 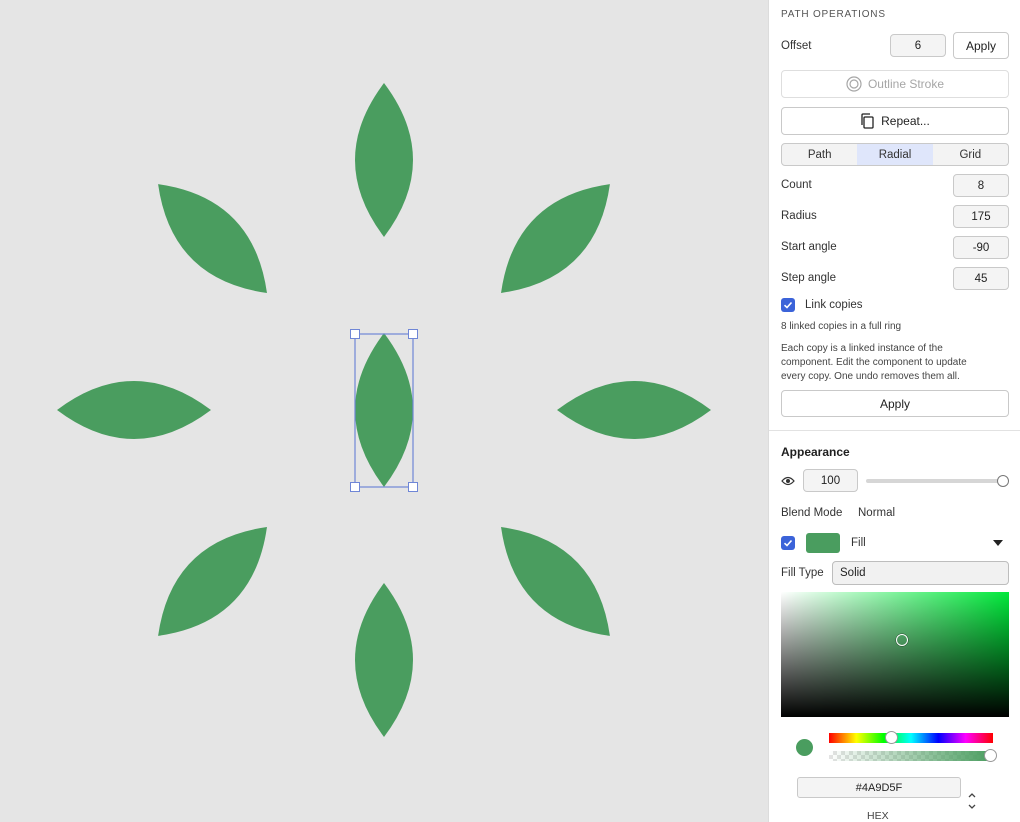 What do you see at coordinates (870, 376) in the screenshot?
I see `description-line-3: every copy. One undo removes them all.` at bounding box center [870, 376].